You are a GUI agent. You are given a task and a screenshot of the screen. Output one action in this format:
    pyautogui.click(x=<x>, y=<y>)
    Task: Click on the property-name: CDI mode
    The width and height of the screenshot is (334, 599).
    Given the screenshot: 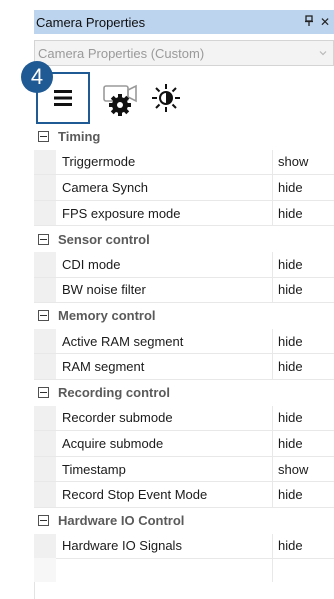 What is the action you would take?
    pyautogui.click(x=91, y=264)
    